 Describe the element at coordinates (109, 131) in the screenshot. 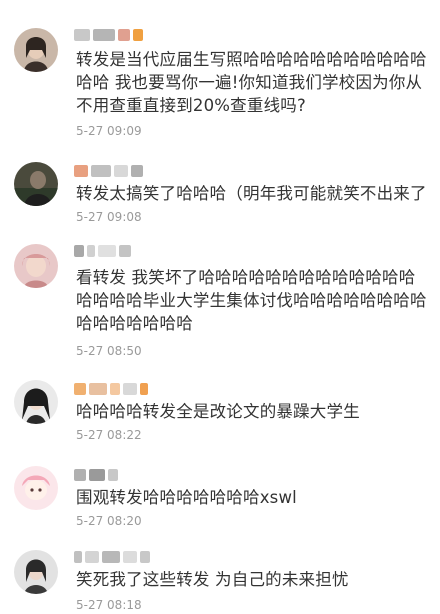

I see `comment-time: 5-27 09:09` at that location.